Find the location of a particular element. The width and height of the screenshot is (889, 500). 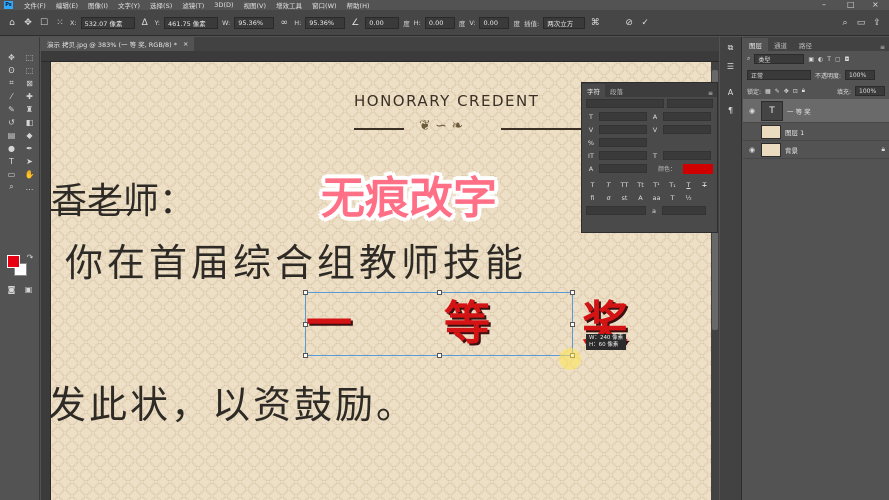

document-tab: 演示 拷贝.jpg @ 383% (一 等 奖, RGB/8) * × is located at coordinates (118, 44).